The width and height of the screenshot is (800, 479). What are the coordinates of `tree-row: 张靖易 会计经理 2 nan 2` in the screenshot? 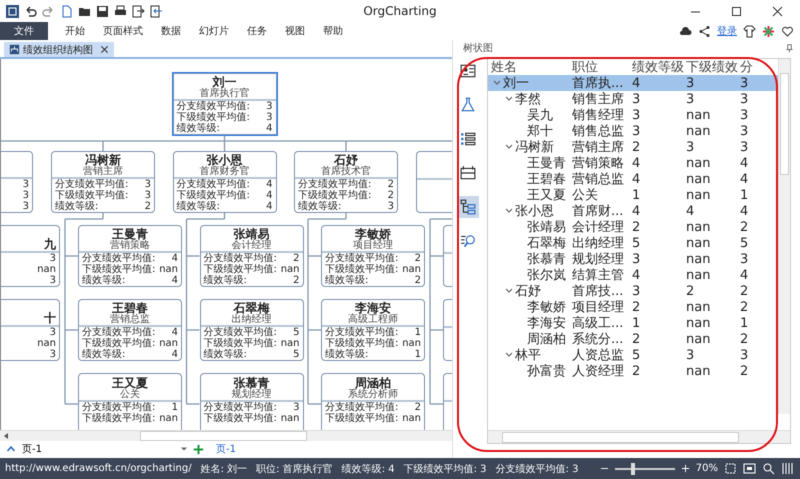 It's located at (633, 227).